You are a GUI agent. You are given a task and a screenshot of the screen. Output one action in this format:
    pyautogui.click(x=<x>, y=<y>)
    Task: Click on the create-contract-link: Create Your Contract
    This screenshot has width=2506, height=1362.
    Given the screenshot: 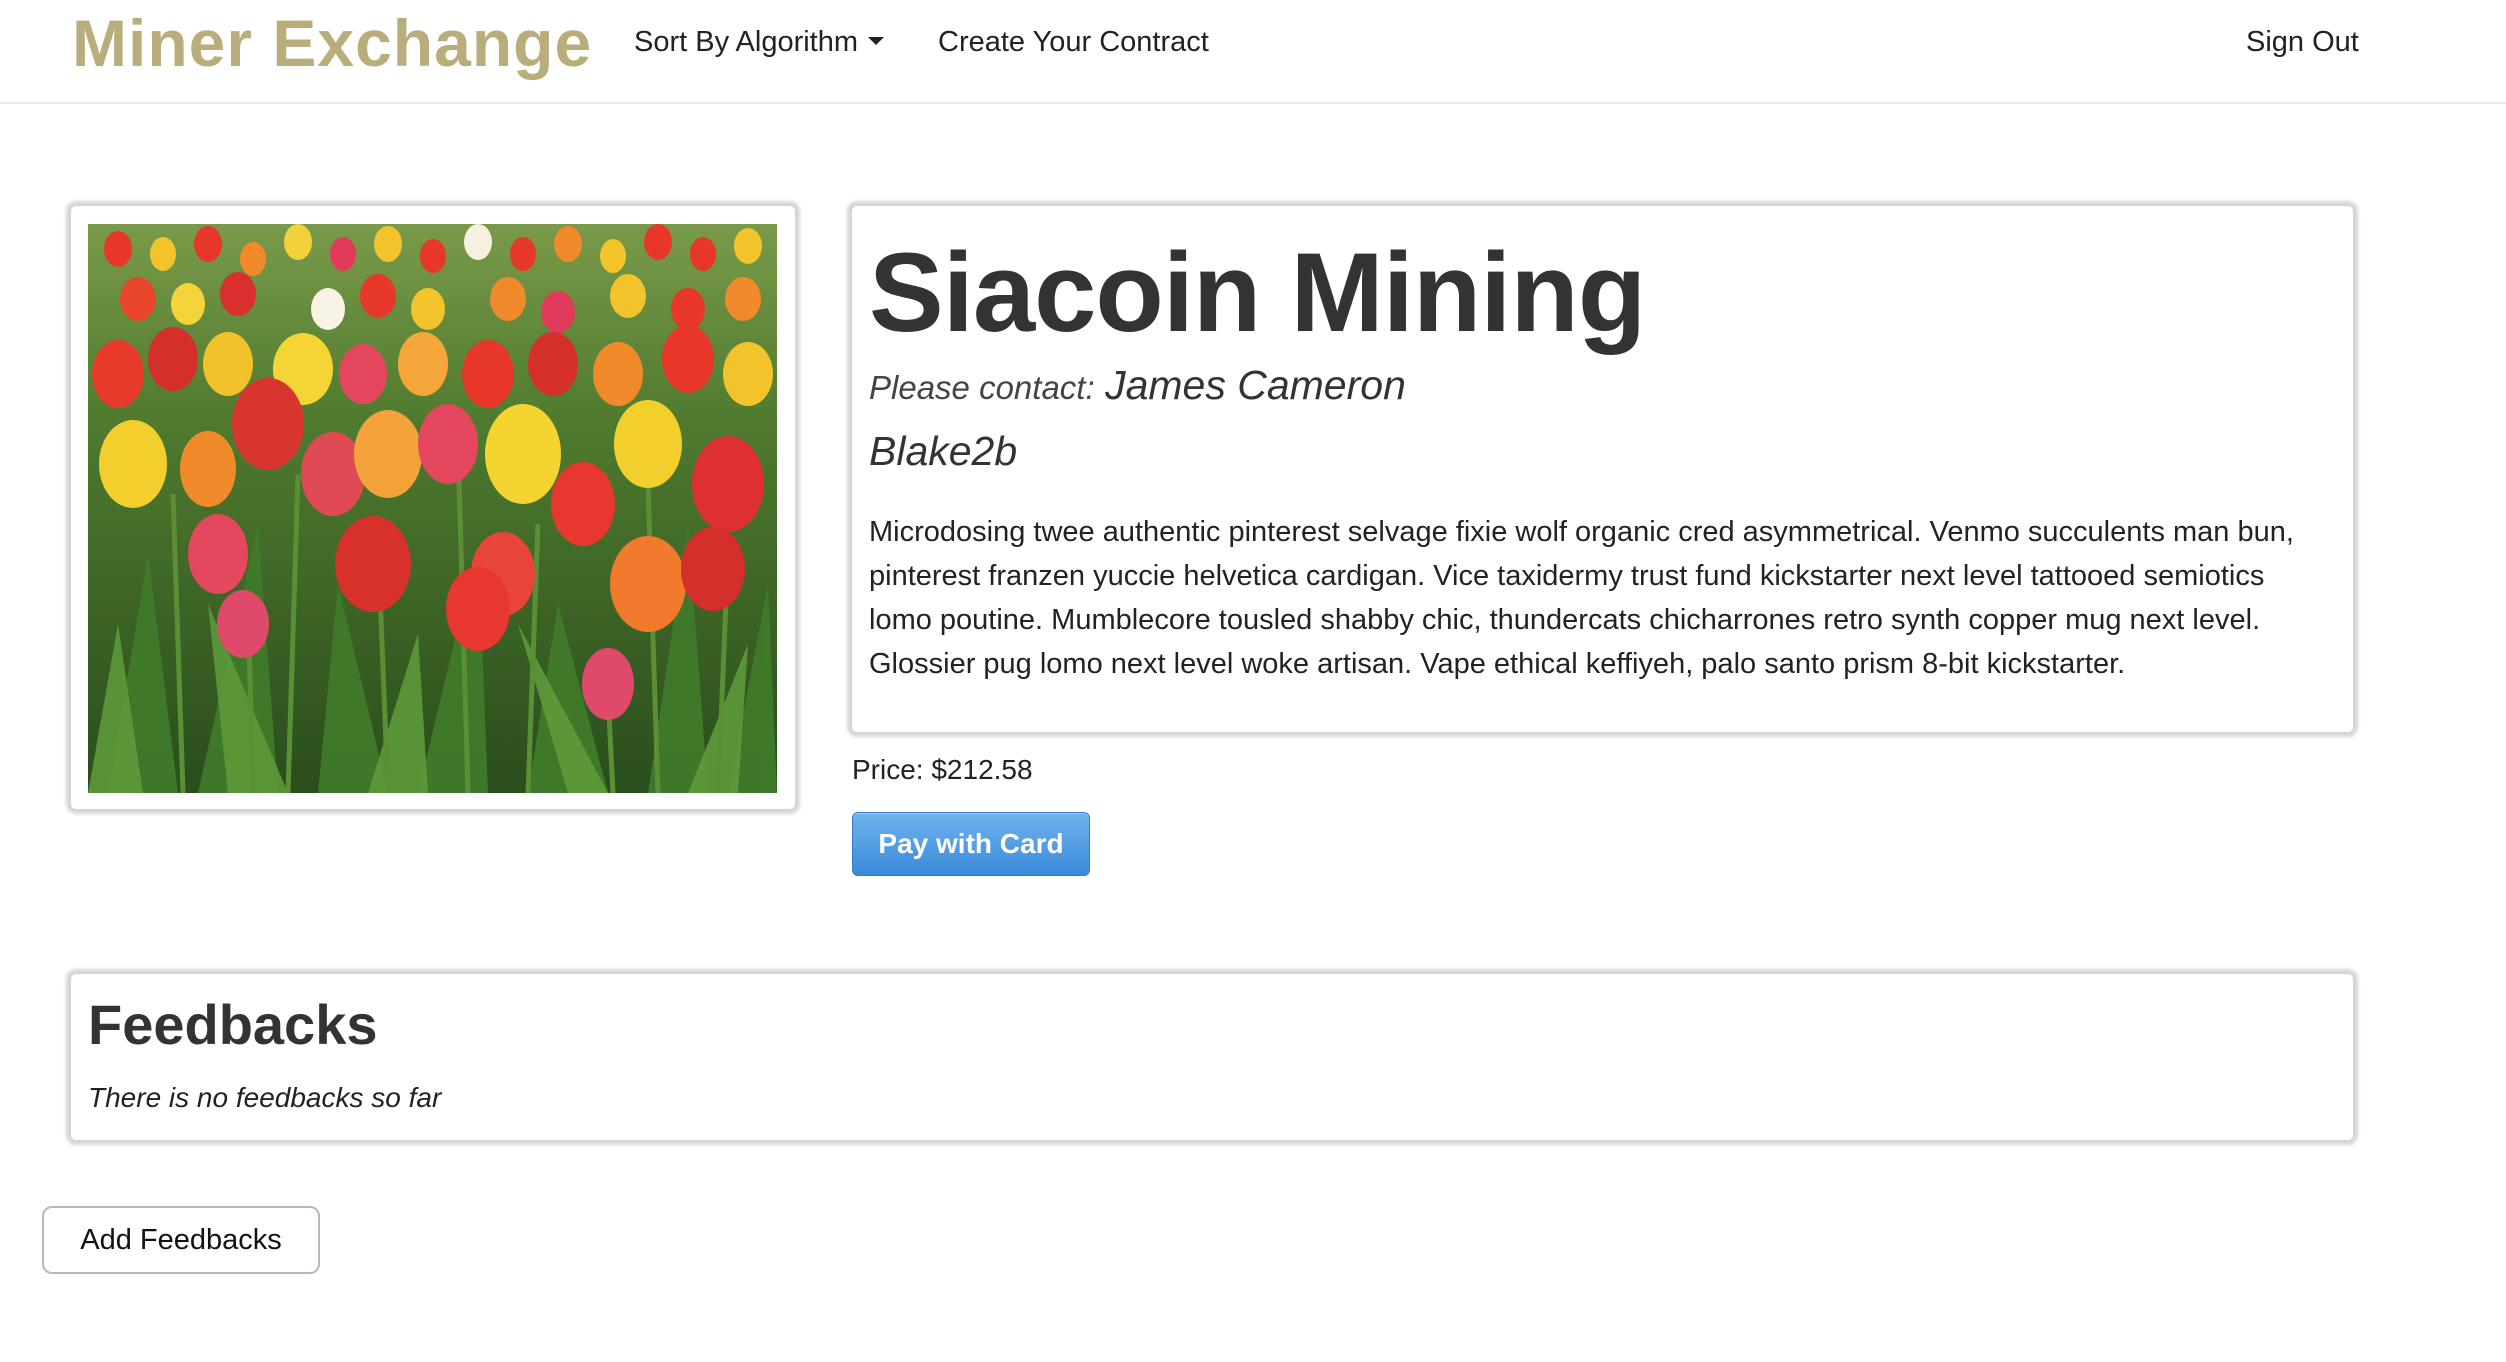 What is the action you would take?
    pyautogui.click(x=1073, y=42)
    